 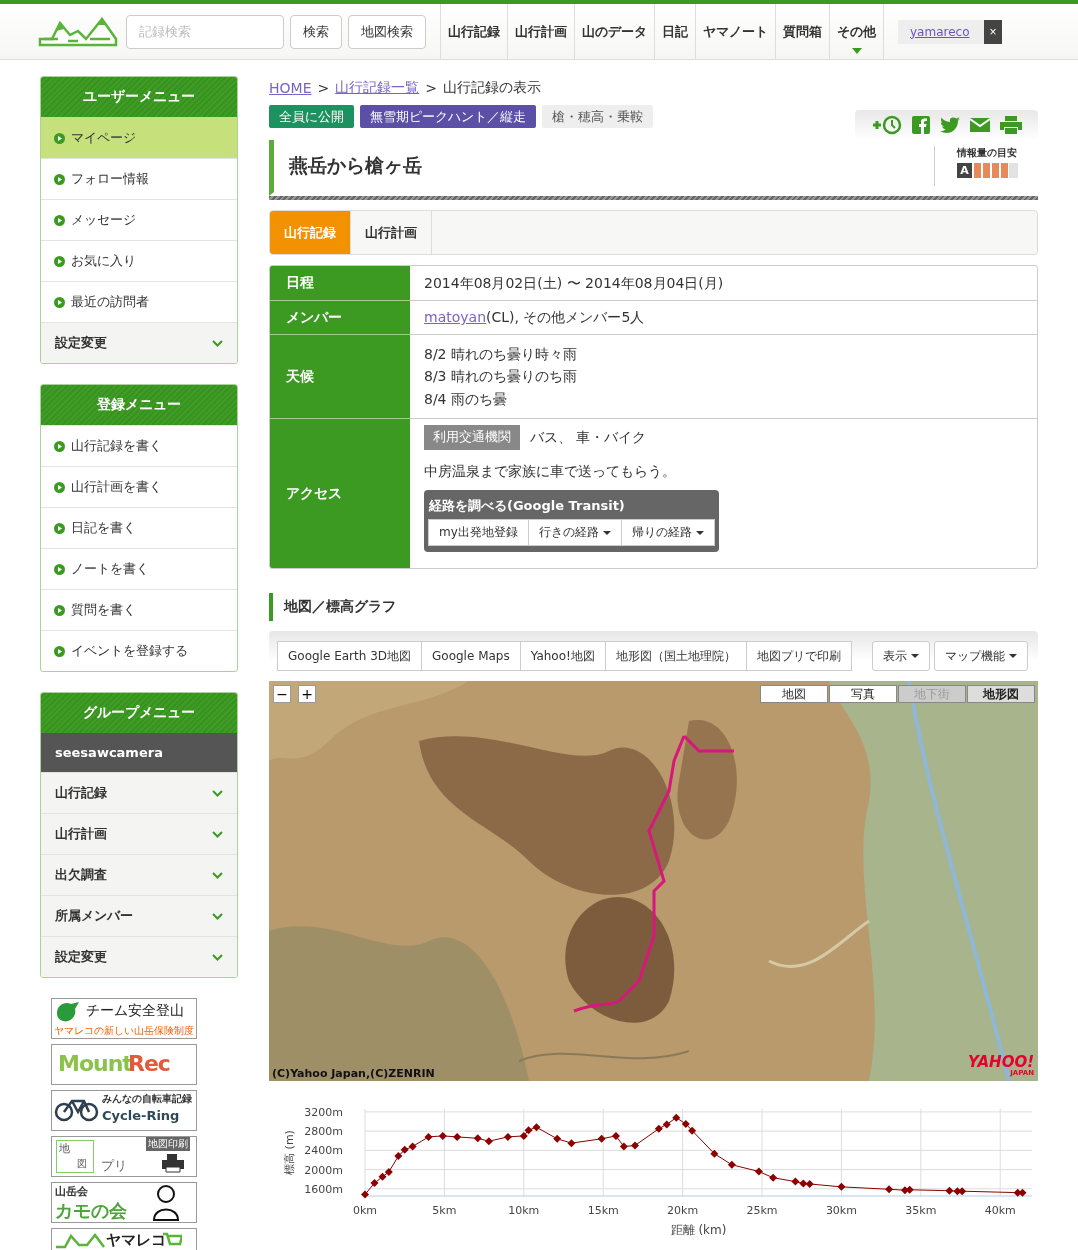 I want to click on access-note: 中房温泉まで家族に車で送ってもらう。, so click(x=550, y=471).